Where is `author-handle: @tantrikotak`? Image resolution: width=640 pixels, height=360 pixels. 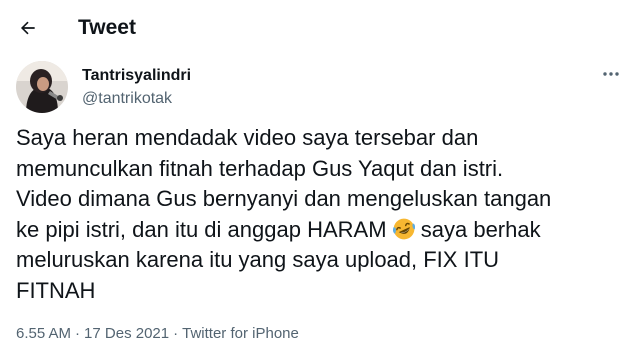 author-handle: @tantrikotak is located at coordinates (127, 99).